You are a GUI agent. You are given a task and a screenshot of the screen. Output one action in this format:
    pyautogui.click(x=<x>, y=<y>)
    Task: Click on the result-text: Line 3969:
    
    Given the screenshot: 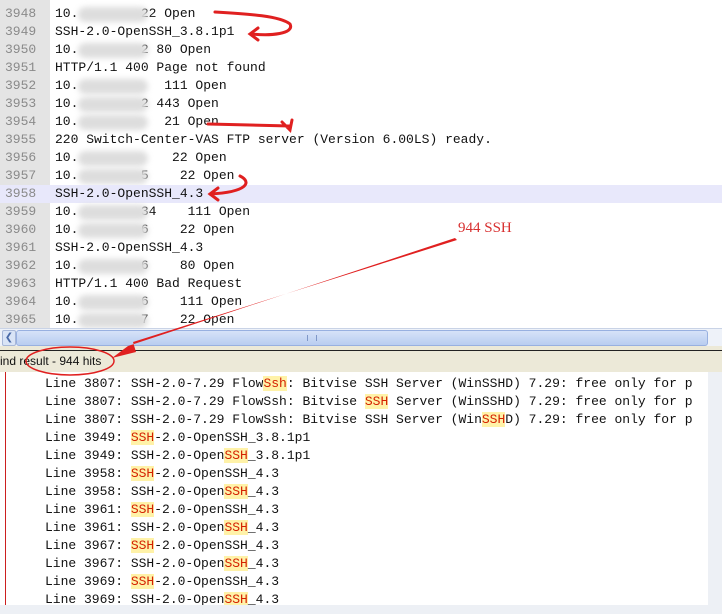 What is the action you would take?
    pyautogui.click(x=88, y=581)
    